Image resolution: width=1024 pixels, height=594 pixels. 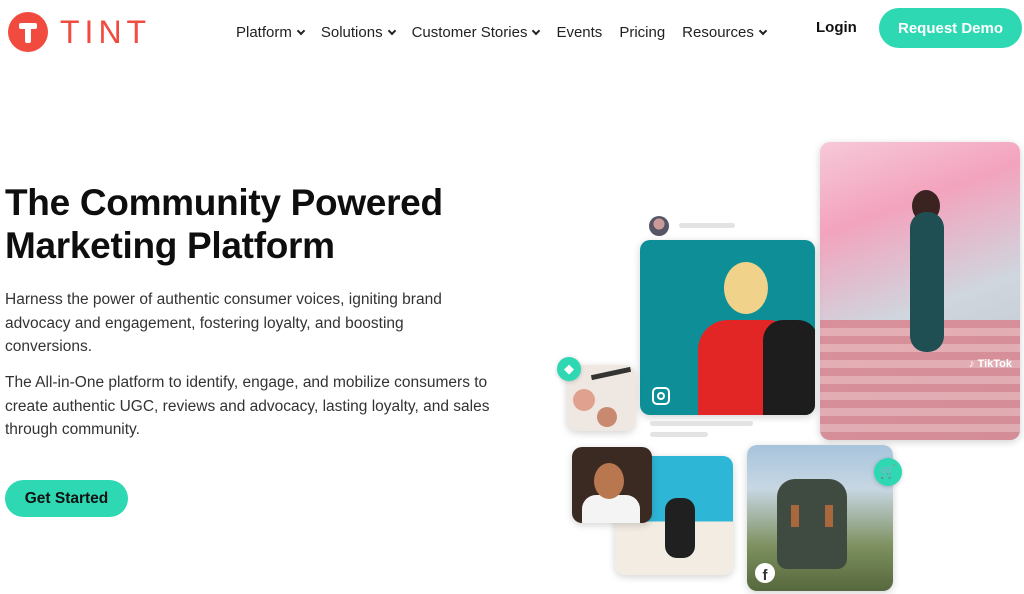 What do you see at coordinates (789, 367) in the screenshot?
I see `jacket-graphic` at bounding box center [789, 367].